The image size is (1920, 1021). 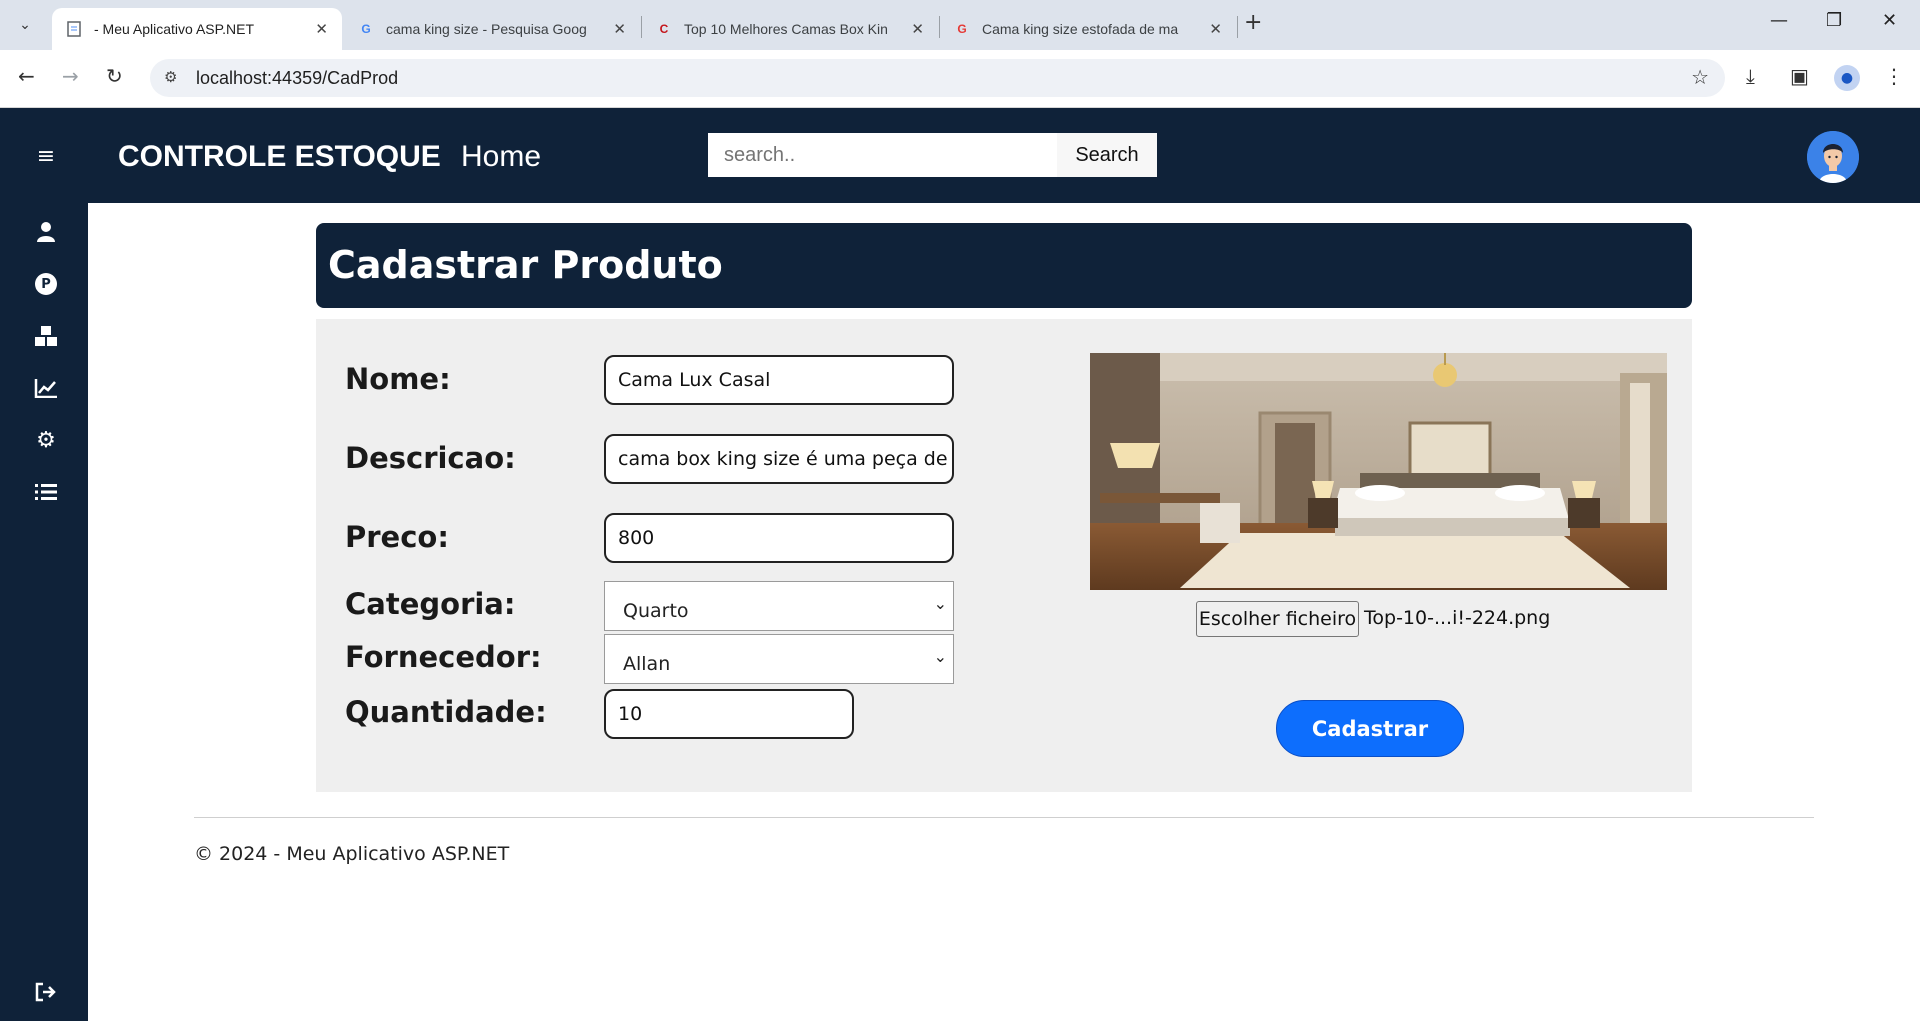 What do you see at coordinates (1080, 29) in the screenshot?
I see `tab-title: Cama king size estofada de ma` at bounding box center [1080, 29].